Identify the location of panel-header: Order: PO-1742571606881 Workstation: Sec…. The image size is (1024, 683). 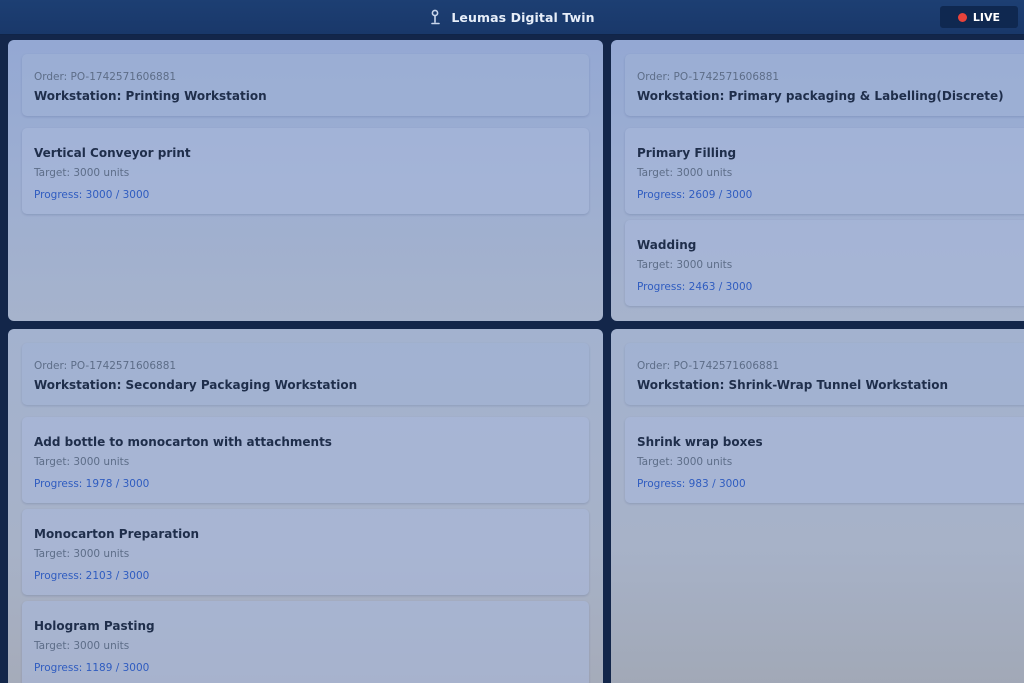
(305, 374).